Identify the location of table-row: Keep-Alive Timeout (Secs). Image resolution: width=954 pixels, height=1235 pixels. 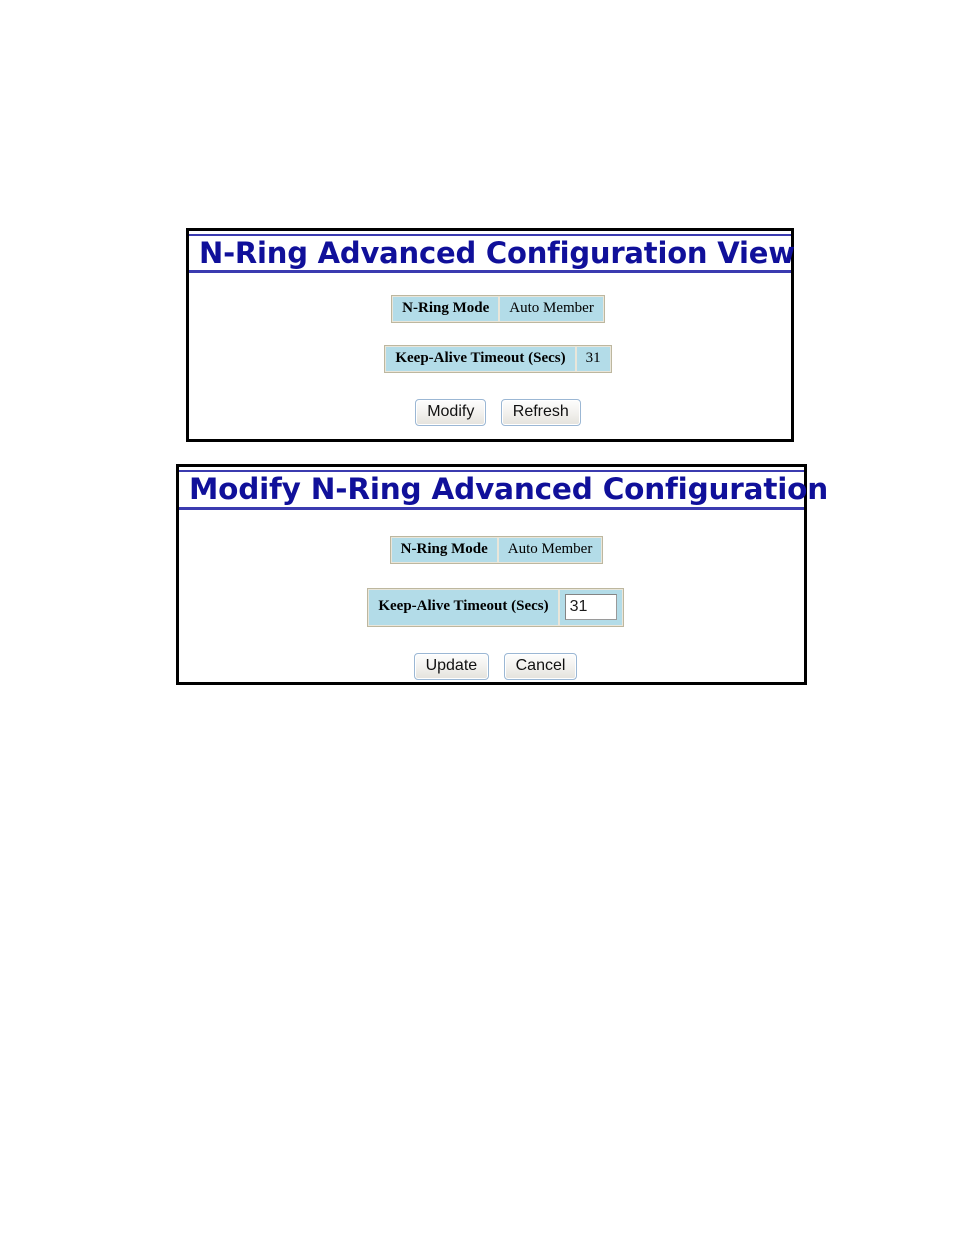
(495, 607).